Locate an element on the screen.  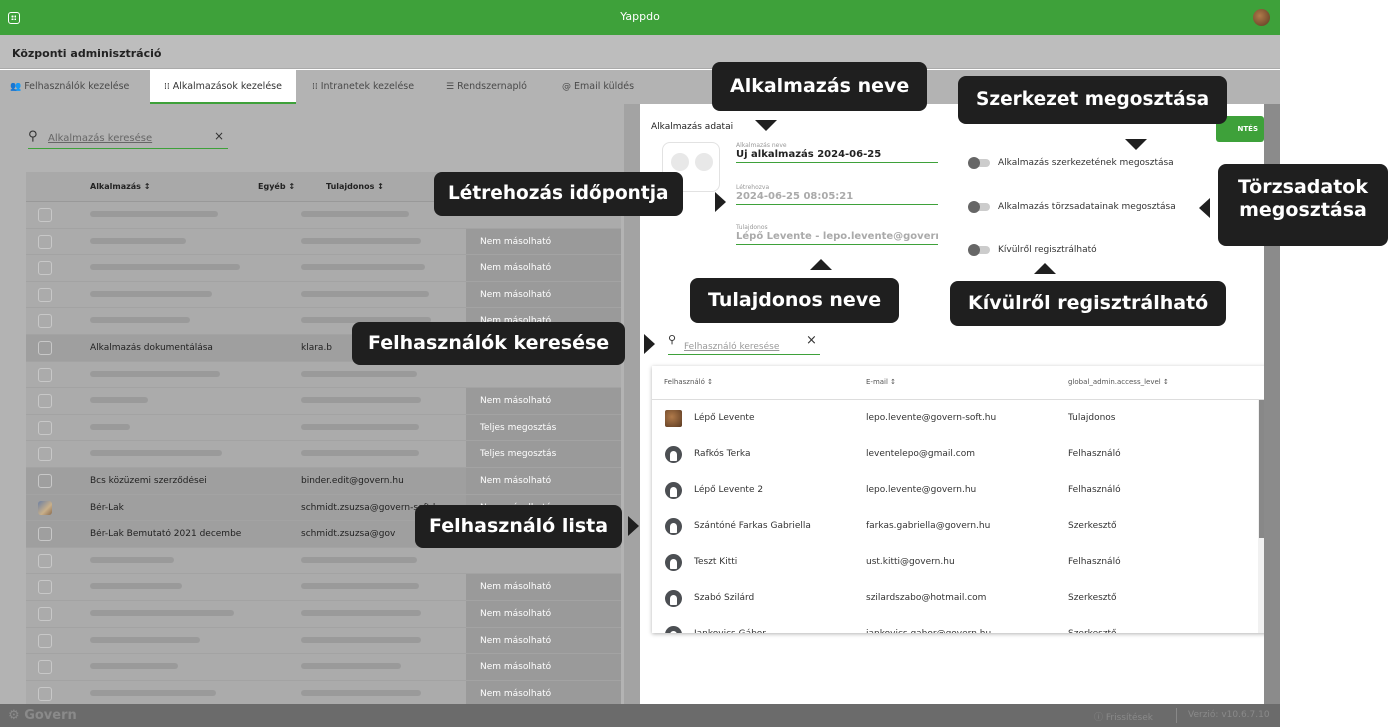
tab-email: @ Email küldés is located at coordinates (598, 87).